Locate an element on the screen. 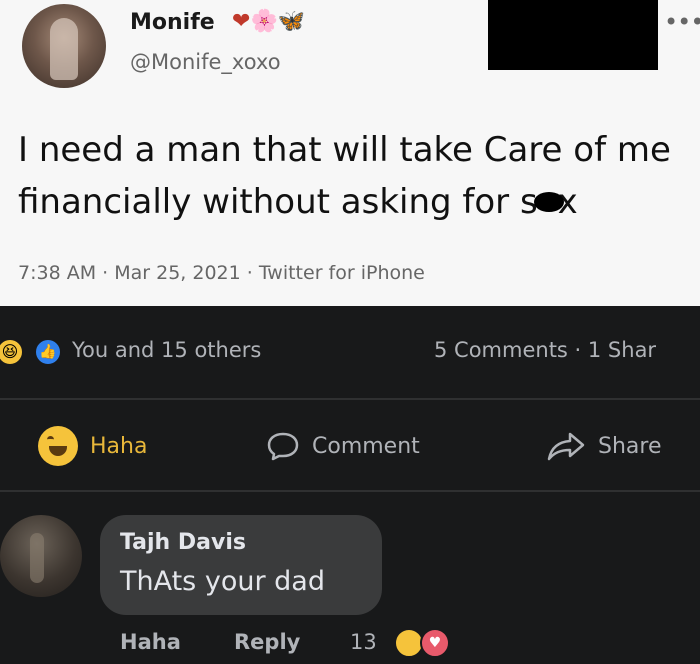 The width and height of the screenshot is (700, 664). comment-reply-link: Reply is located at coordinates (267, 642).